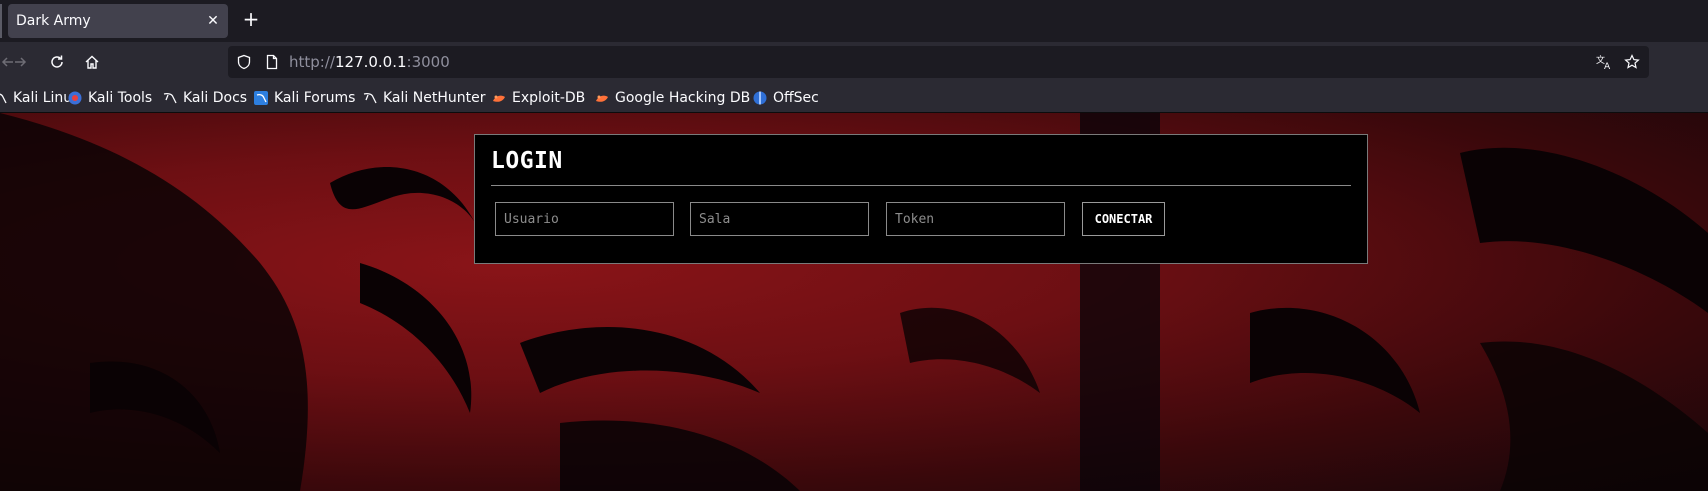  I want to click on tab-strip: Dark Army ✕ +, so click(854, 21).